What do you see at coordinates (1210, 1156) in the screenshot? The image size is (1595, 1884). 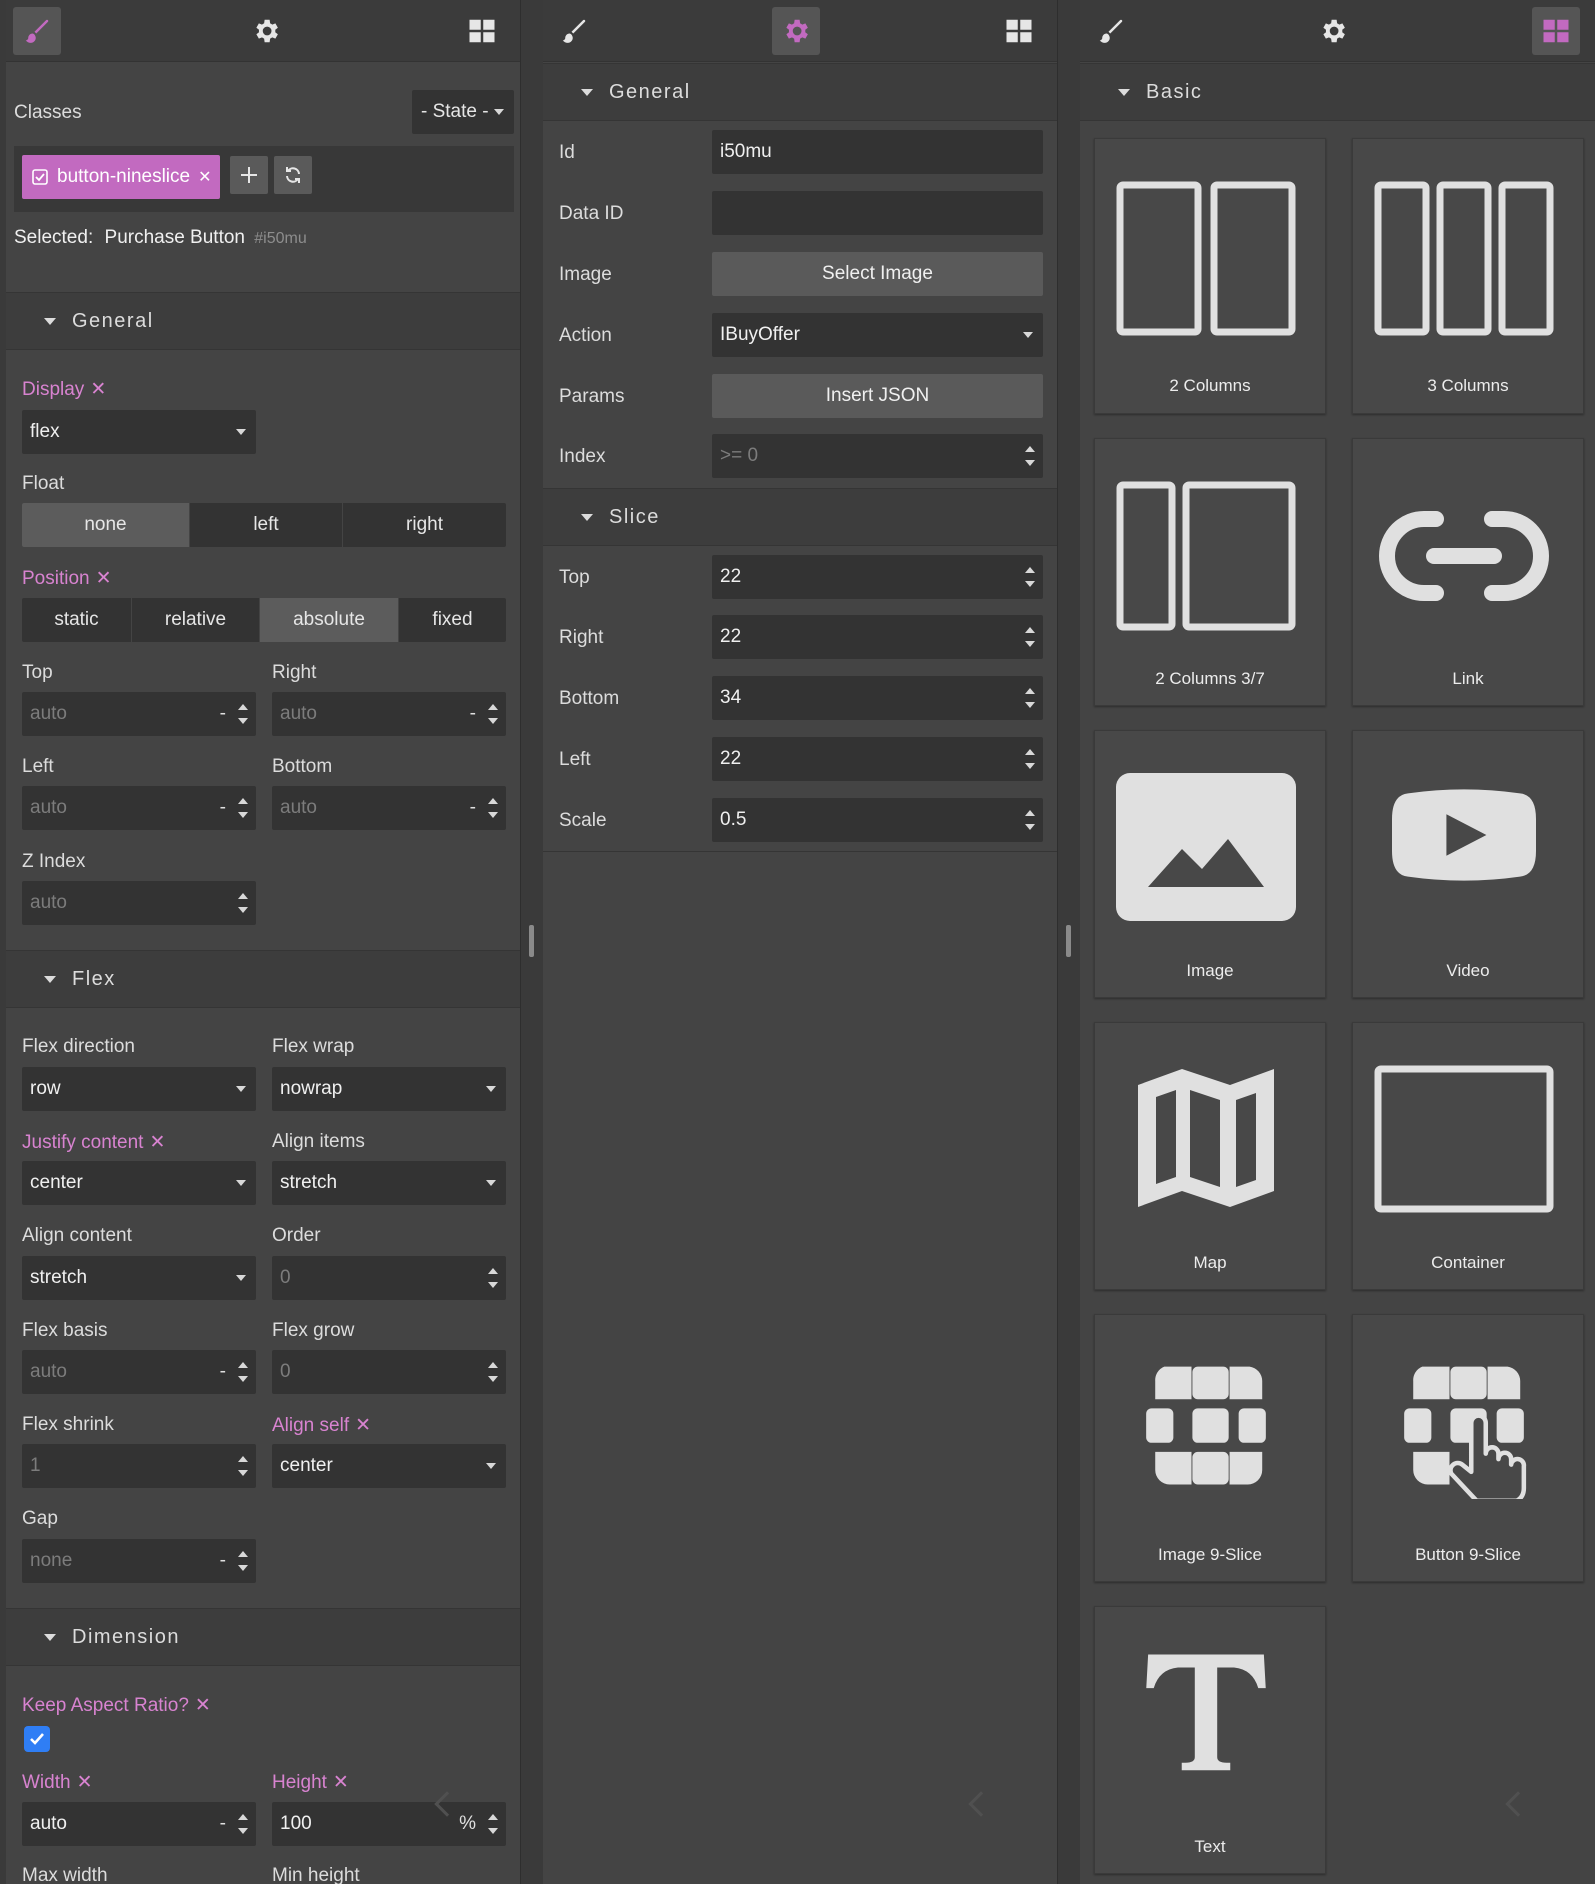 I see `block-map: Map` at bounding box center [1210, 1156].